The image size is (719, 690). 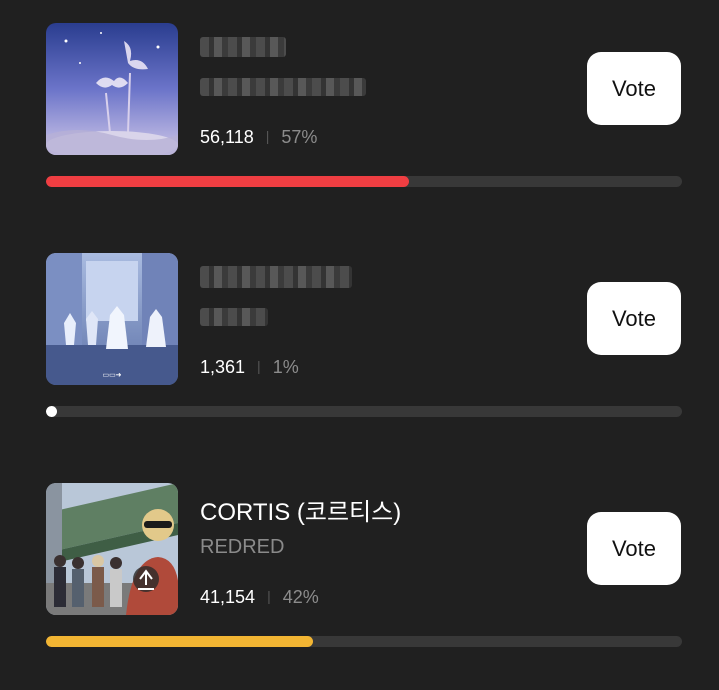 What do you see at coordinates (259, 597) in the screenshot?
I see `vote-stats: 41,154 | 42%` at bounding box center [259, 597].